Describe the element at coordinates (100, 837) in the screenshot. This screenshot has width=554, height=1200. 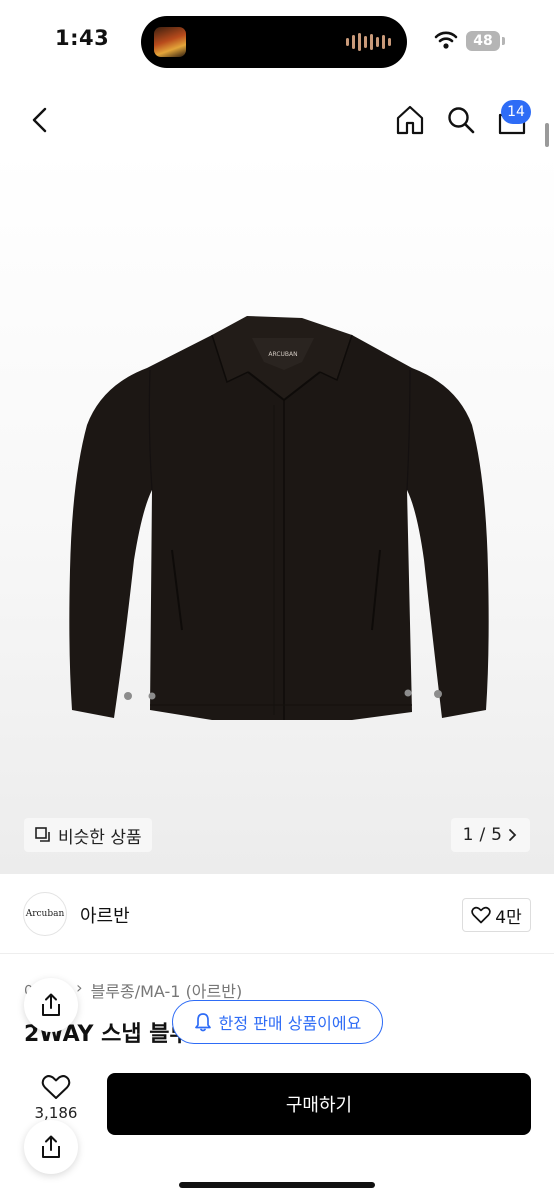
I see `similar-products-label: 비슷한 상품` at that location.